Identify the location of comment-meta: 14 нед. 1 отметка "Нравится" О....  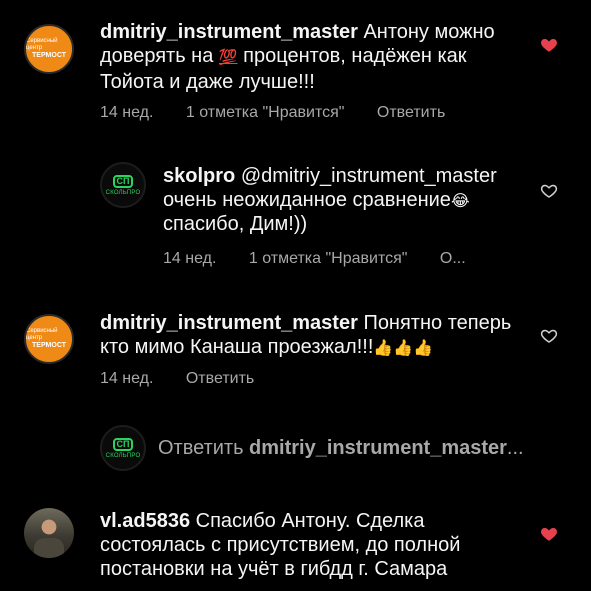
(328, 259).